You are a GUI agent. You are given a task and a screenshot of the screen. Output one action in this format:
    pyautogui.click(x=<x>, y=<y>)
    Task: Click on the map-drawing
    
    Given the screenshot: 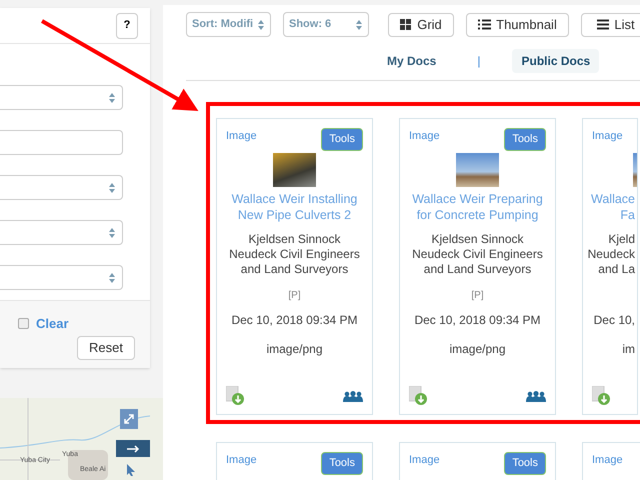 What is the action you would take?
    pyautogui.click(x=81, y=439)
    